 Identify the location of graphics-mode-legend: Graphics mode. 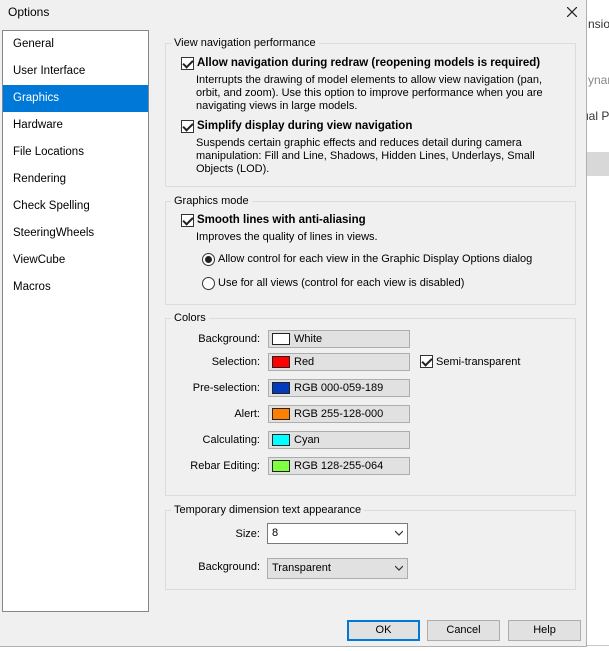
(211, 201).